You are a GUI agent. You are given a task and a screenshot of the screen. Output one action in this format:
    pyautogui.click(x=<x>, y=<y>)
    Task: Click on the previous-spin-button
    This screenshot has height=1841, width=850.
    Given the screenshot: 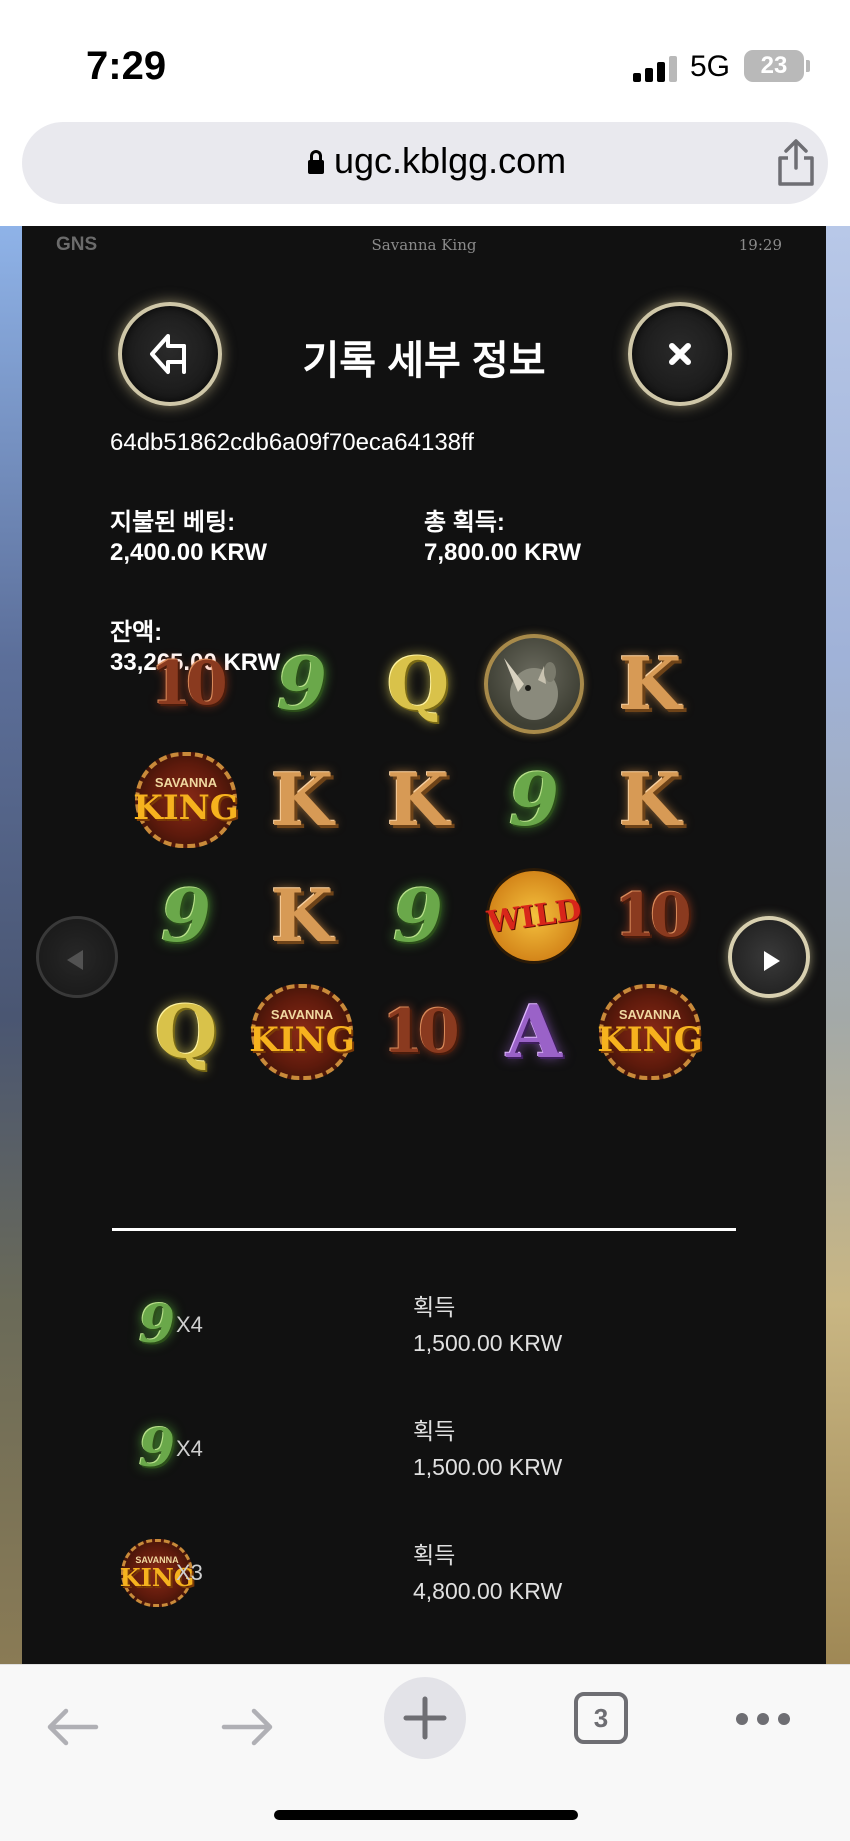 What is the action you would take?
    pyautogui.click(x=77, y=957)
    